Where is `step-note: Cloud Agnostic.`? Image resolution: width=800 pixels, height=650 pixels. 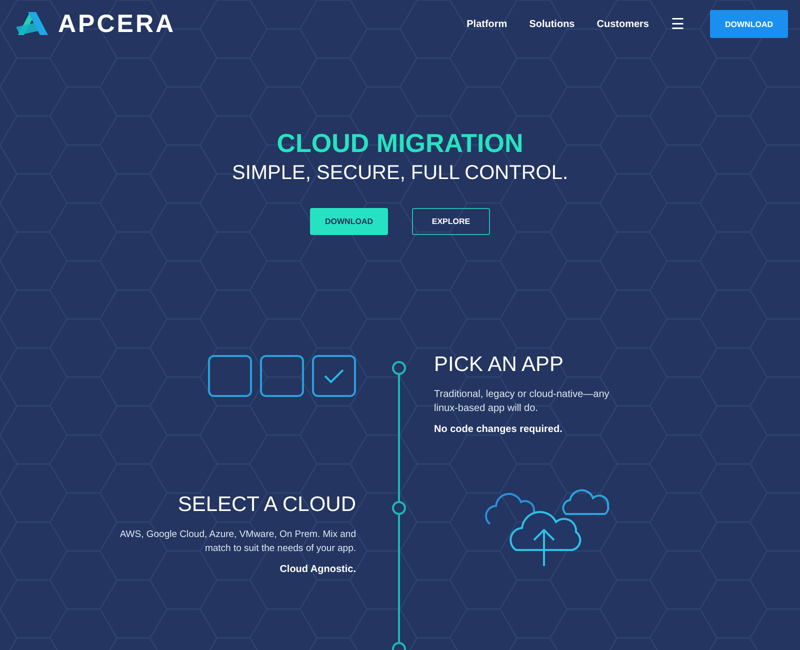
step-note: Cloud Agnostic. is located at coordinates (317, 569).